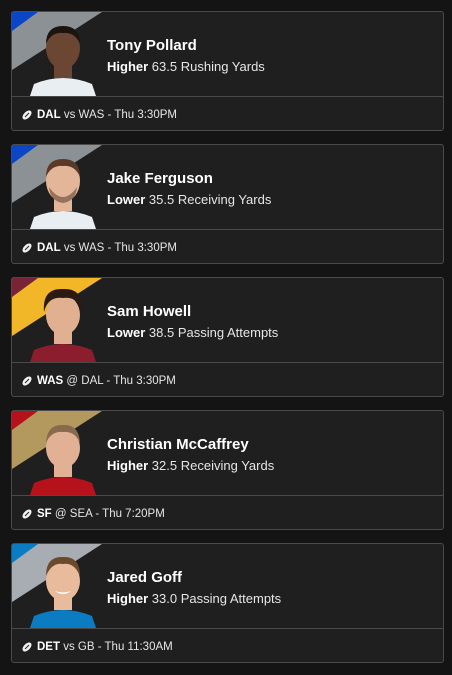  What do you see at coordinates (227, 187) in the screenshot?
I see `pick-card-header: Jake Ferguson Lower 35.5 Receiving Yards` at bounding box center [227, 187].